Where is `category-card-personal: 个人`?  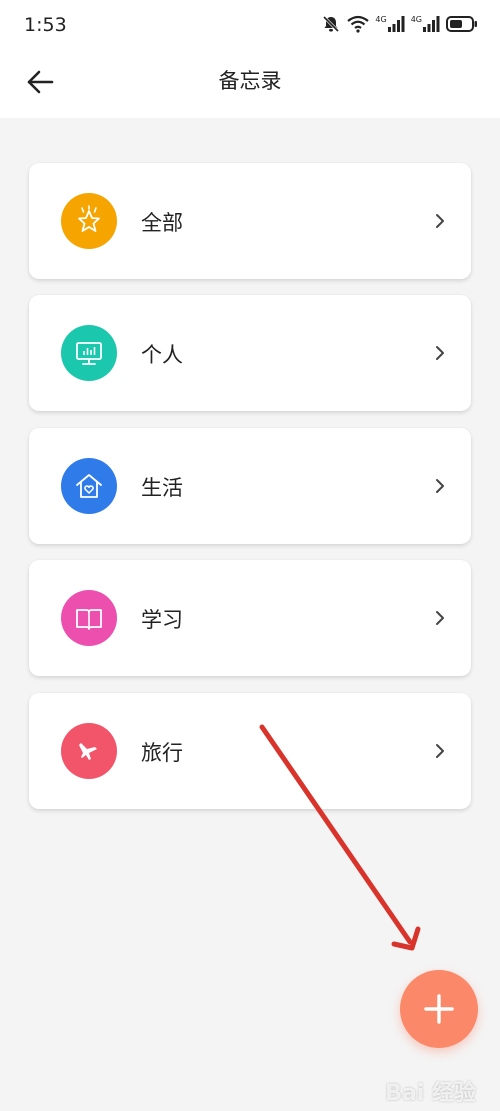 category-card-personal: 个人 is located at coordinates (250, 353).